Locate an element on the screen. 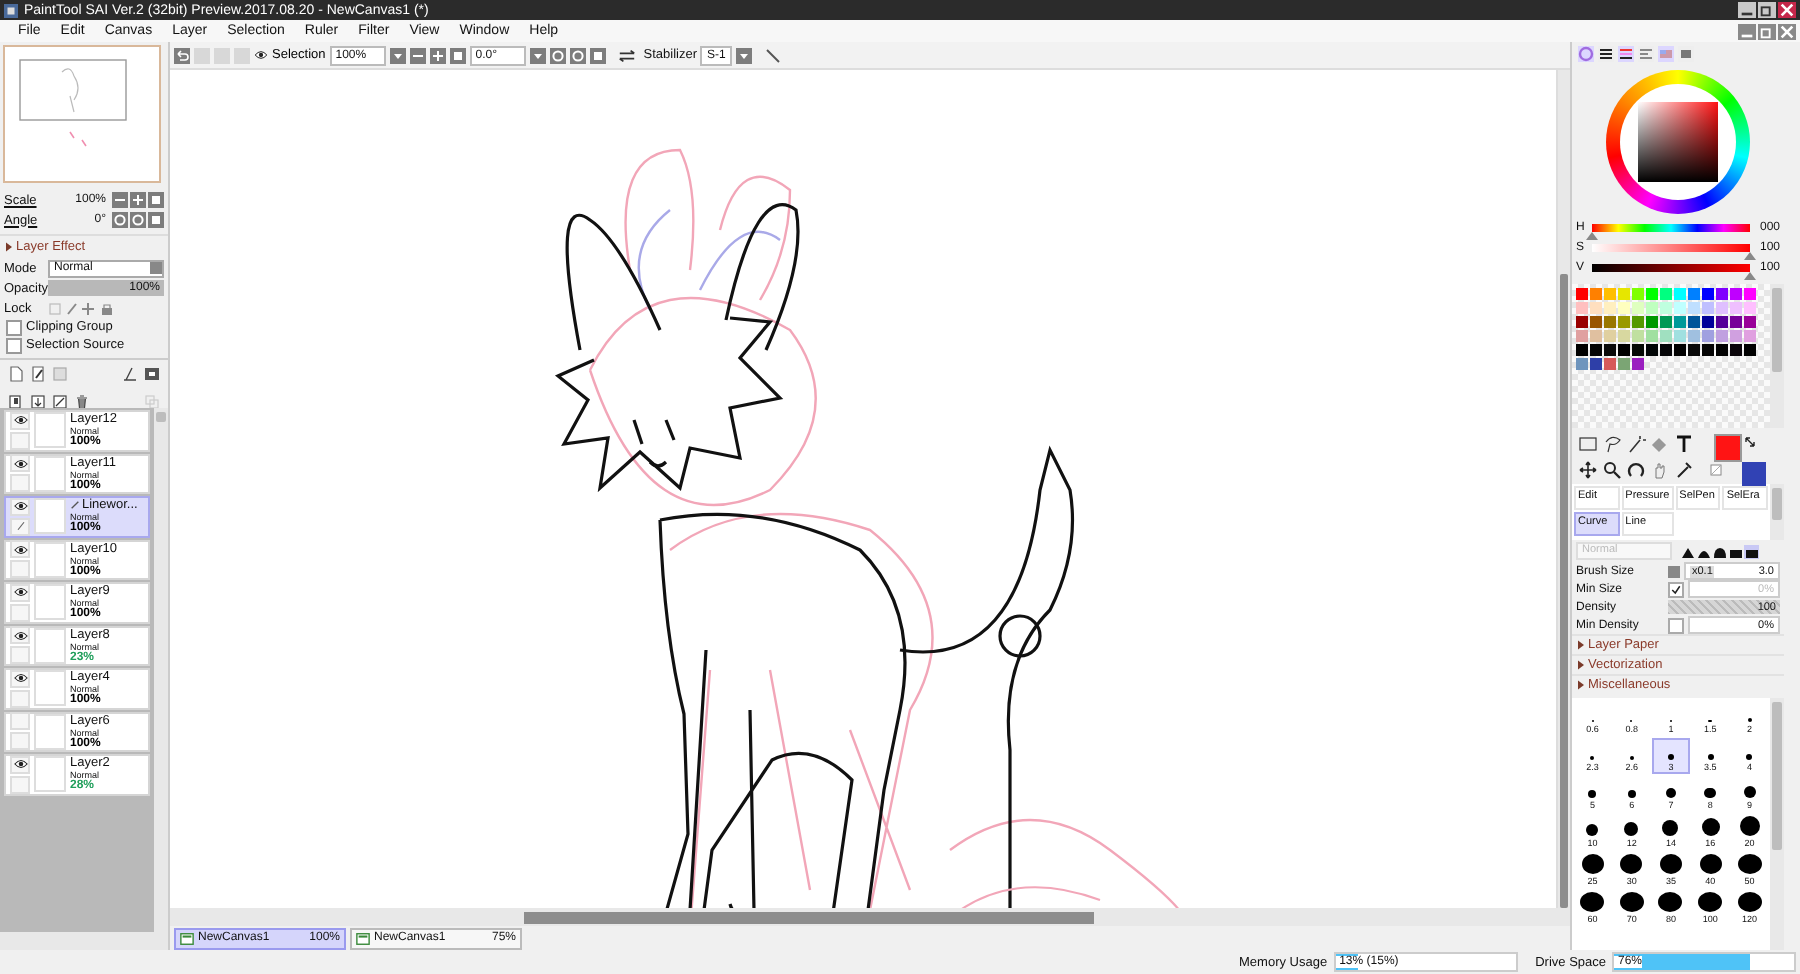  new-linework-layer-icon is located at coordinates (38, 374).